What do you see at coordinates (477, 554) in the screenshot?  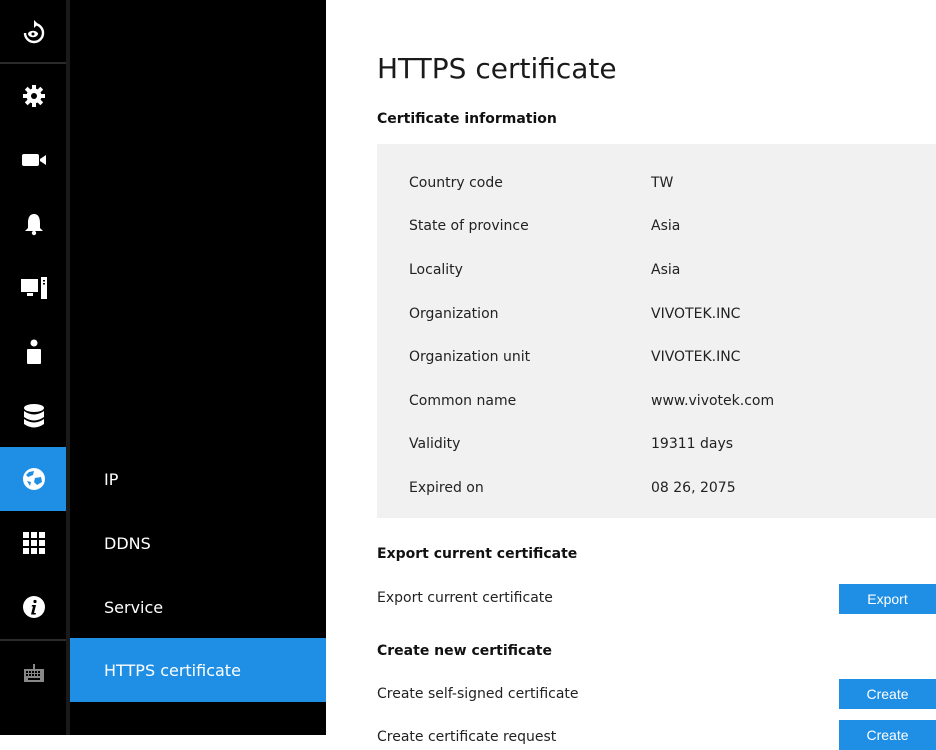 I see `export-section-heading: Export current certificate` at bounding box center [477, 554].